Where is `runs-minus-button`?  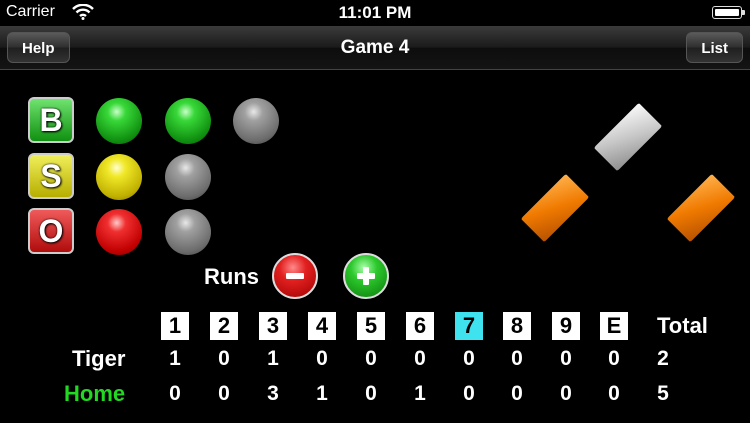 runs-minus-button is located at coordinates (295, 276).